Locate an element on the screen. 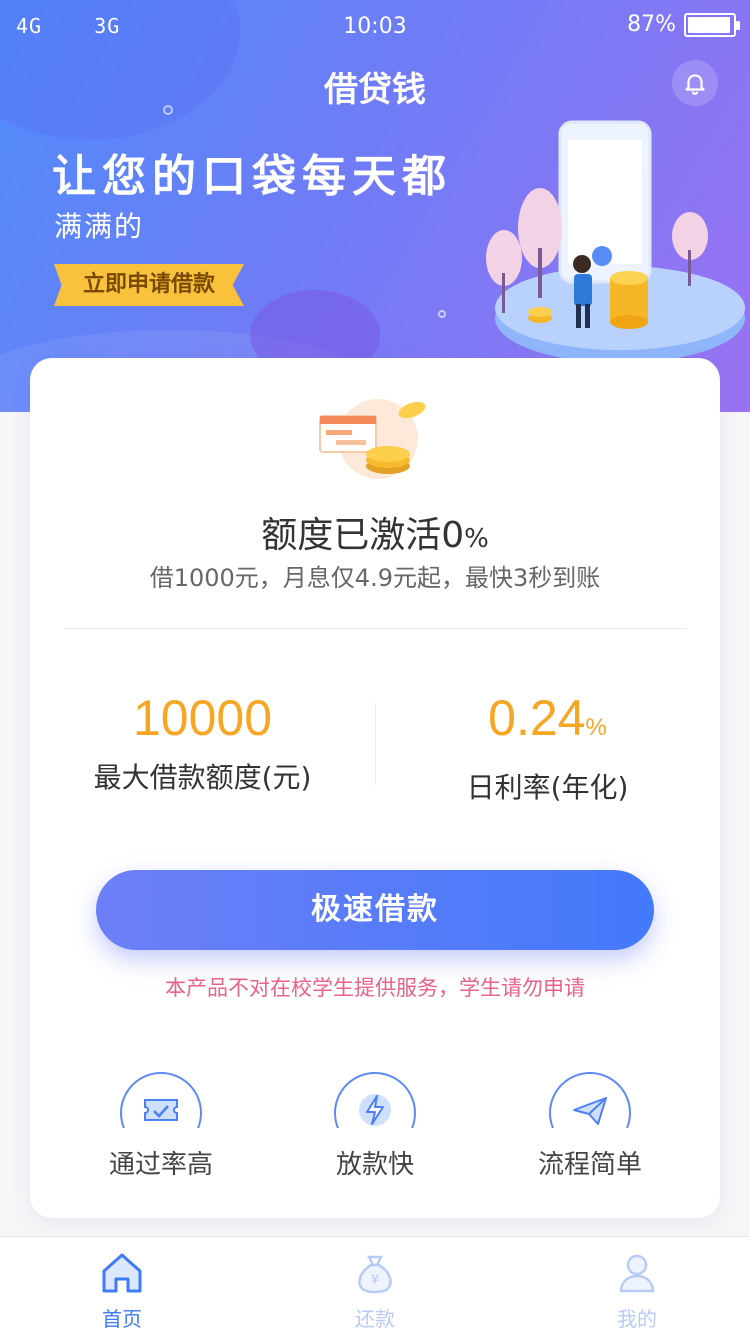 The width and height of the screenshot is (750, 1334). quota-title: 额度已激活0% is located at coordinates (375, 532).